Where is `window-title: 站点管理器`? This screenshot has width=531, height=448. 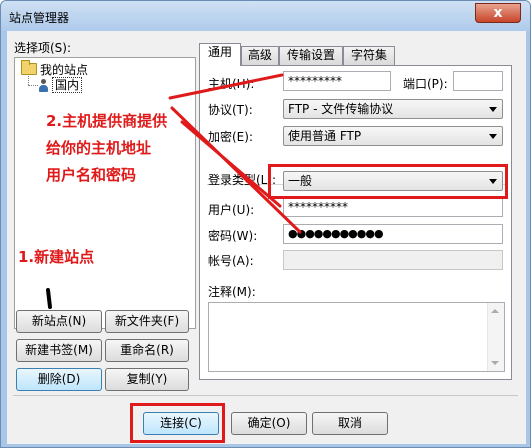
window-title: 站点管理器 is located at coordinates (39, 18).